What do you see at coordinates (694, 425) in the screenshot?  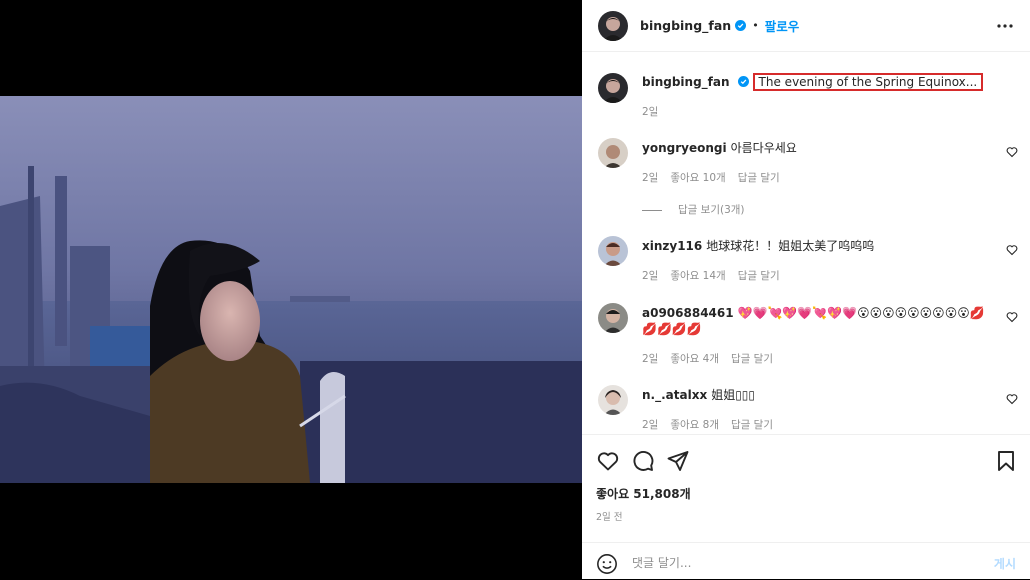 I see `comment-likes: 좋아요 8개` at bounding box center [694, 425].